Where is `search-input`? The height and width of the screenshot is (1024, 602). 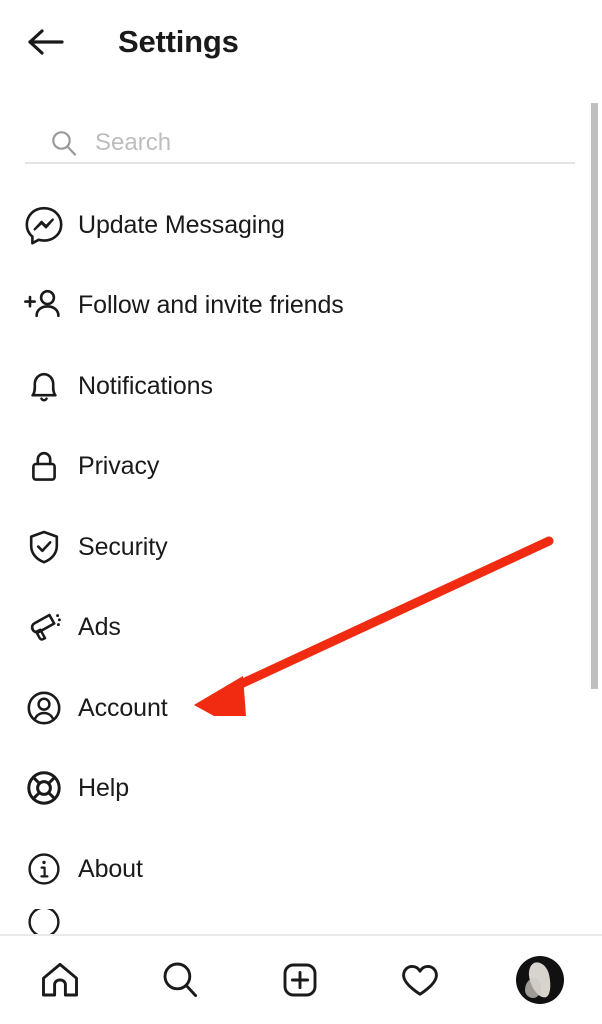
search-input is located at coordinates (315, 143).